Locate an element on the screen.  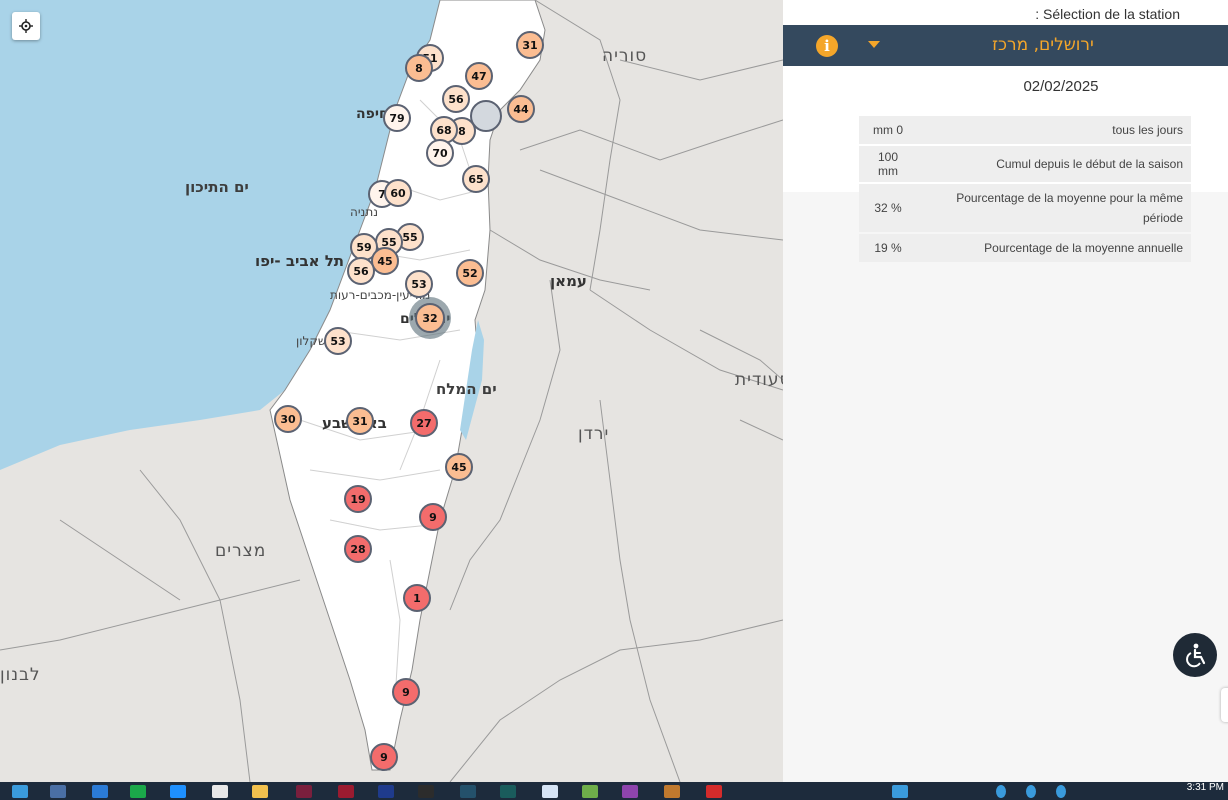
crosshair-icon is located at coordinates (26, 26).